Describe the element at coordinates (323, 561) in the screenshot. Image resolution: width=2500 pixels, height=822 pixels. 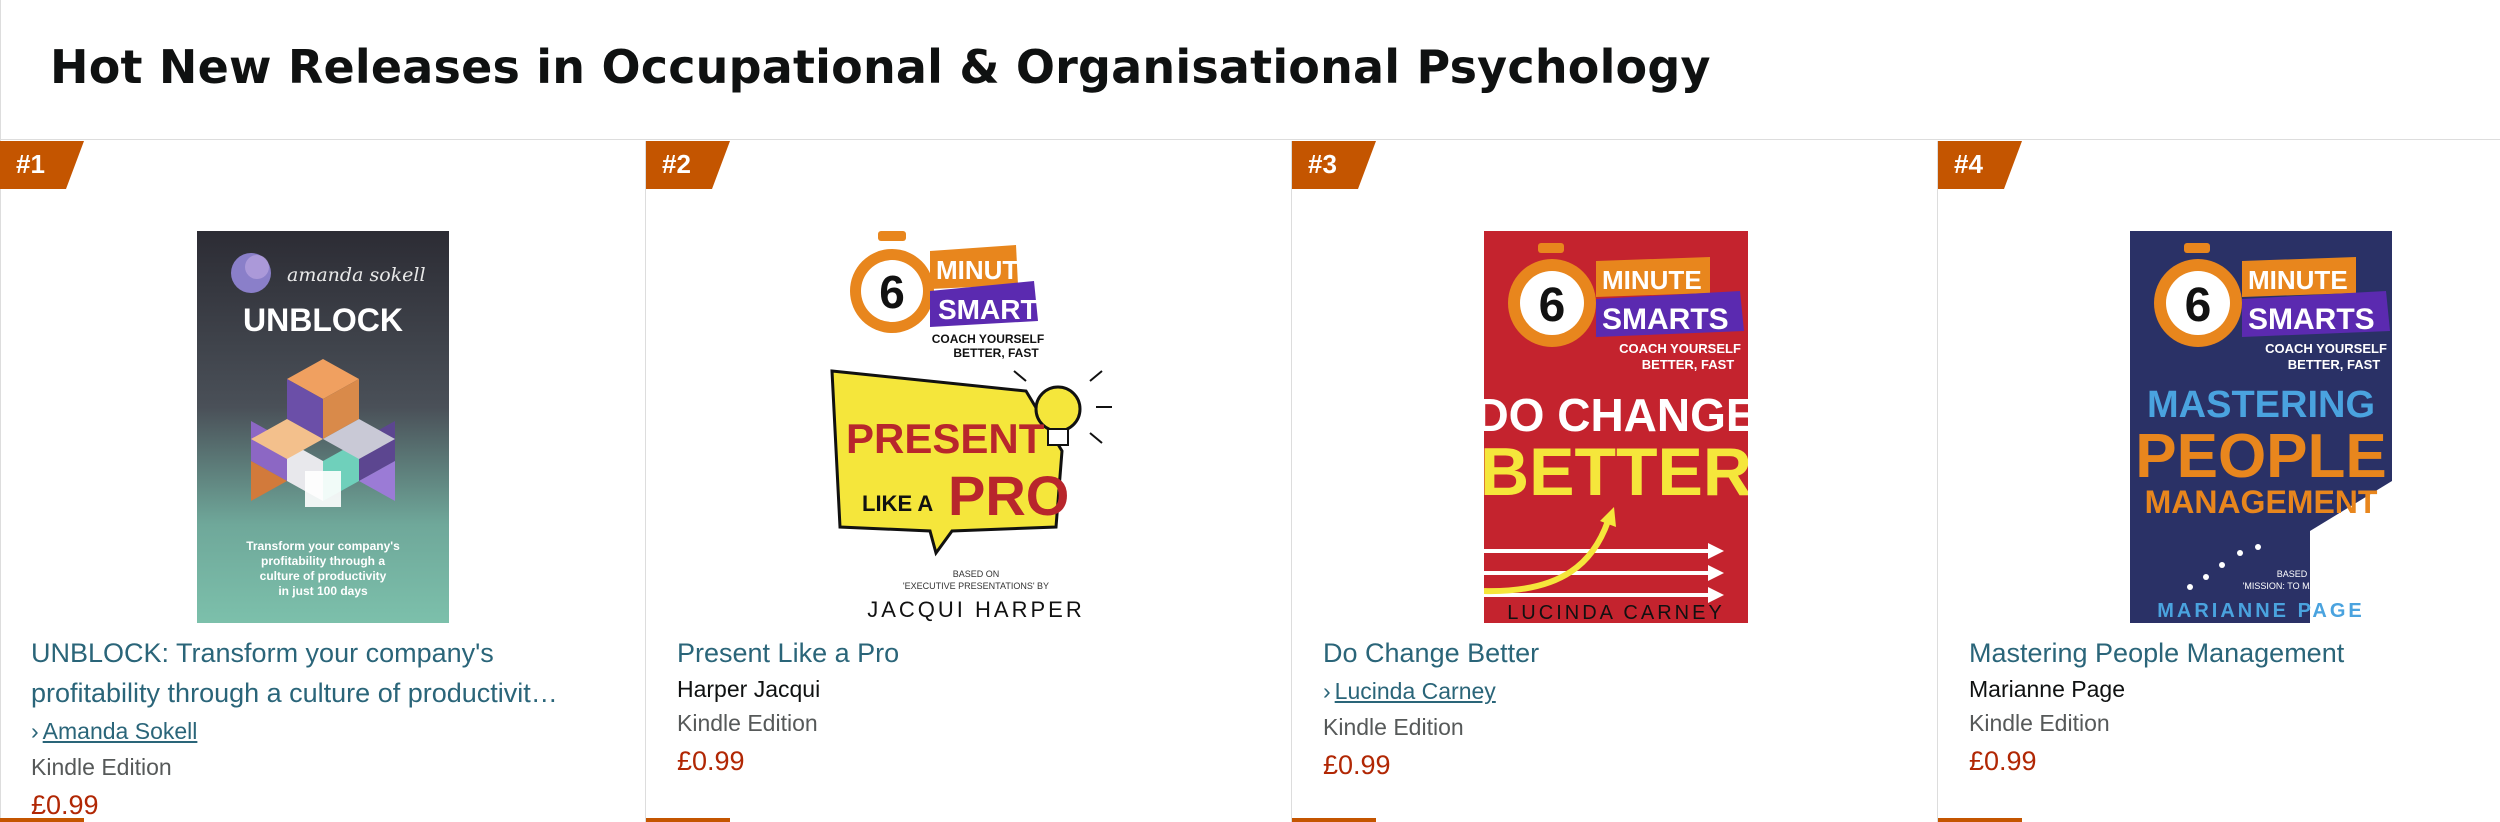
I see `cover-tagline-line: profitability through a` at that location.